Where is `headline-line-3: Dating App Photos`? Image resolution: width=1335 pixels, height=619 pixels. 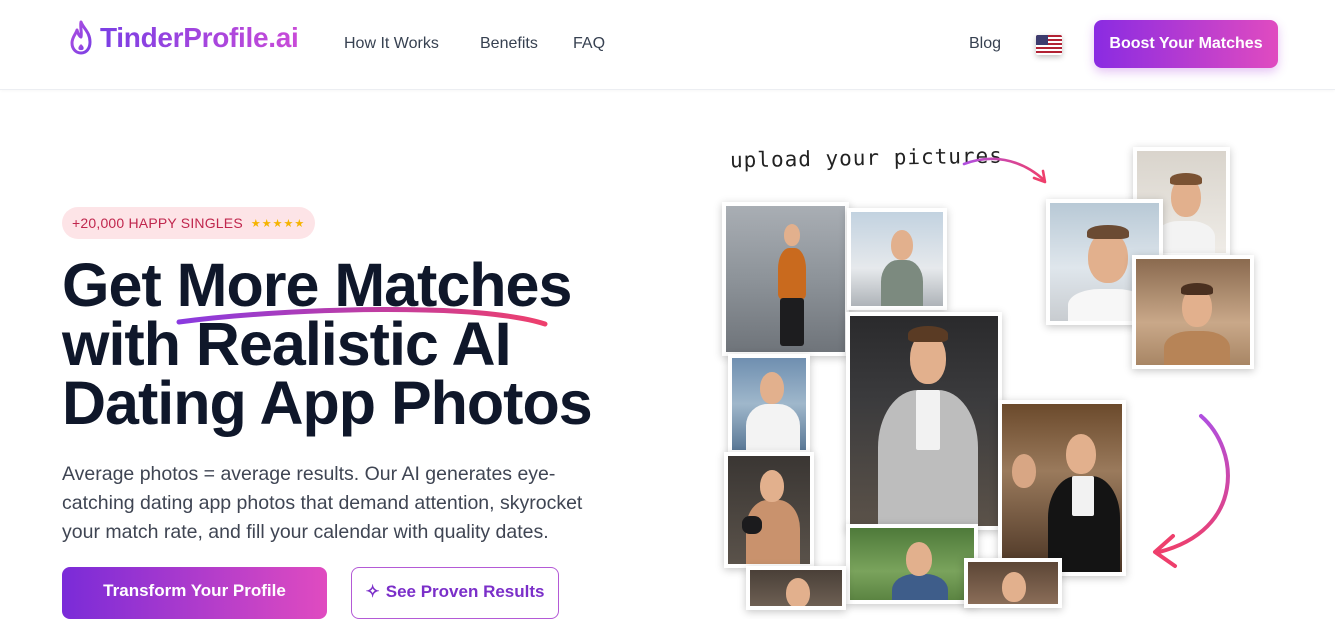 headline-line-3: Dating App Photos is located at coordinates (327, 403).